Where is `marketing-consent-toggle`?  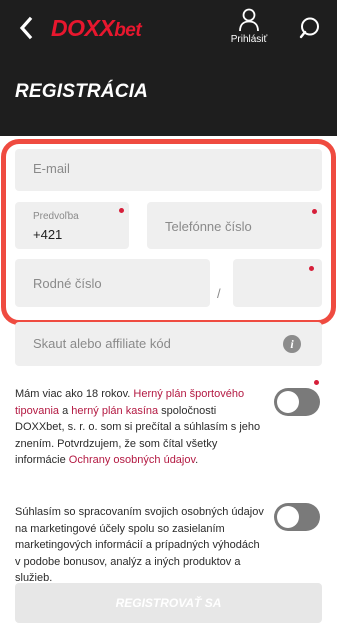
marketing-consent-toggle is located at coordinates (297, 517).